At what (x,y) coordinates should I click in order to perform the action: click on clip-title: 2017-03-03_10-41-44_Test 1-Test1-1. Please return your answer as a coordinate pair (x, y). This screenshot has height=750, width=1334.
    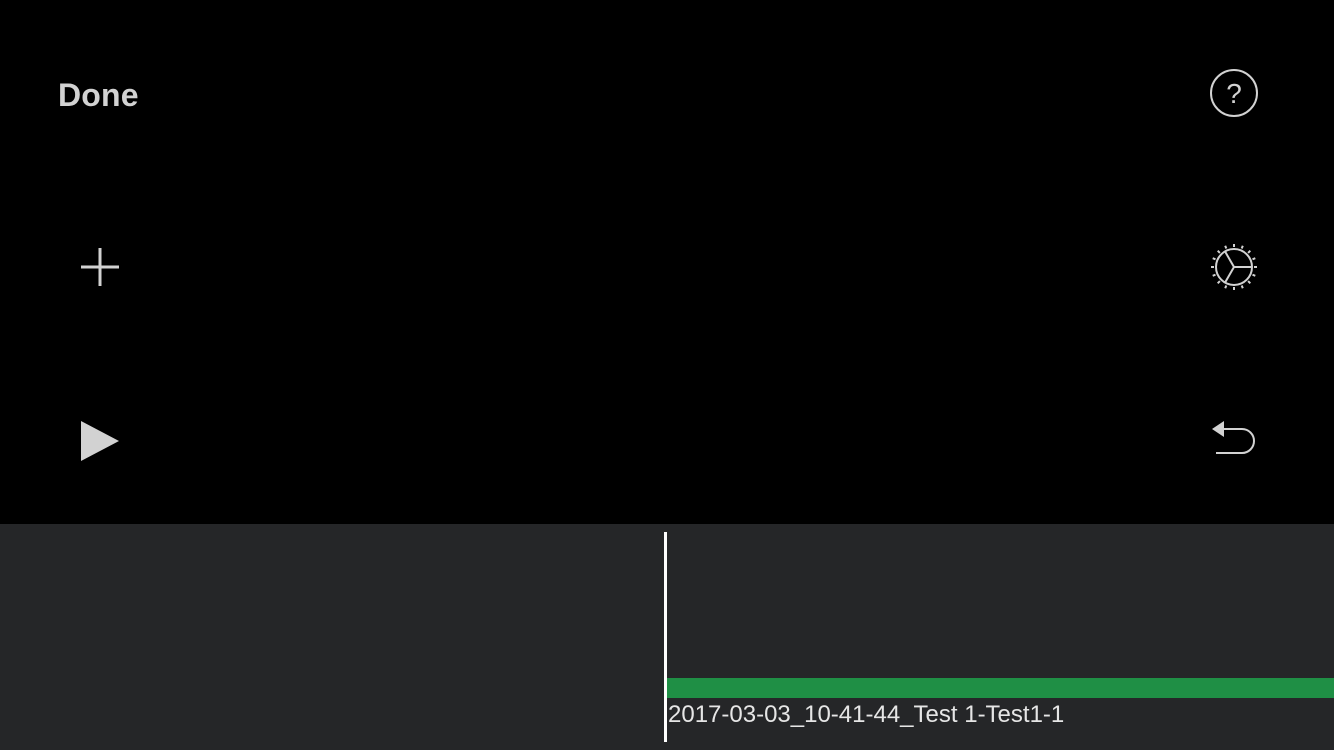
    Looking at the image, I should click on (866, 714).